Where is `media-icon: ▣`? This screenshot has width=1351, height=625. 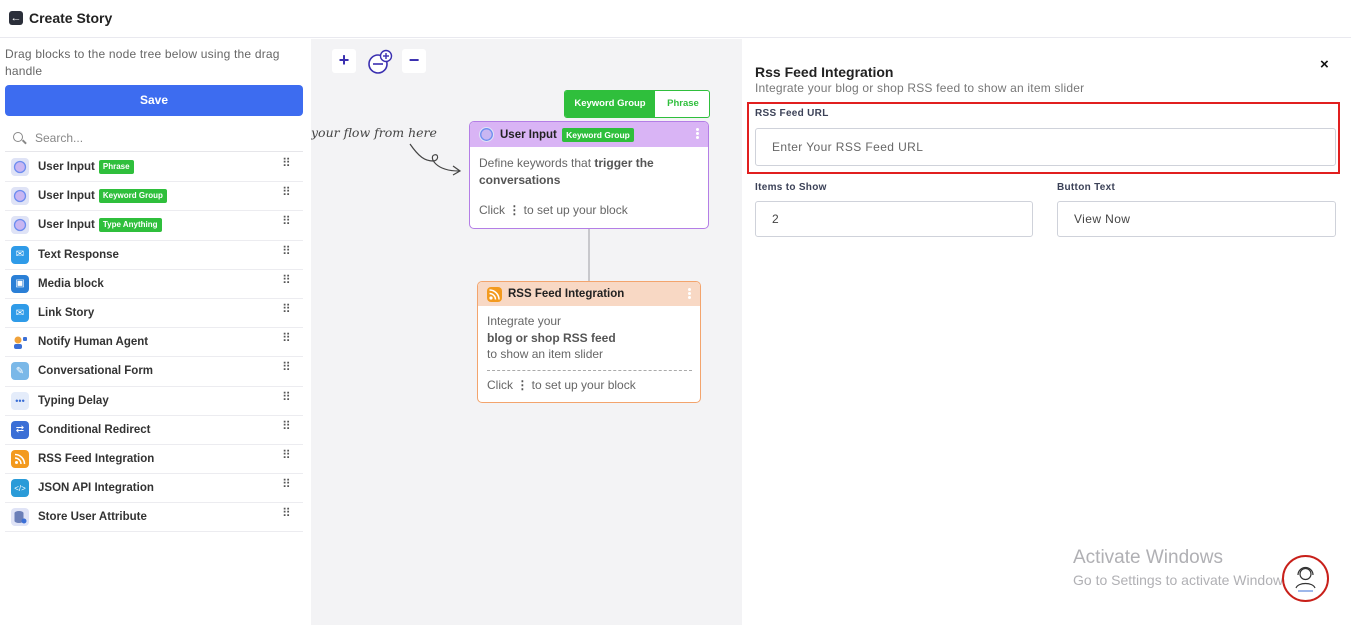 media-icon: ▣ is located at coordinates (20, 283).